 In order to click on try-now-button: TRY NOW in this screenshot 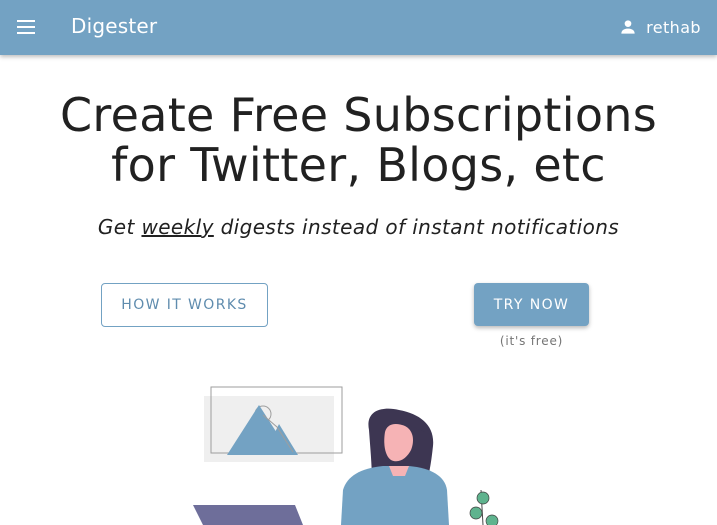, I will do `click(531, 304)`.